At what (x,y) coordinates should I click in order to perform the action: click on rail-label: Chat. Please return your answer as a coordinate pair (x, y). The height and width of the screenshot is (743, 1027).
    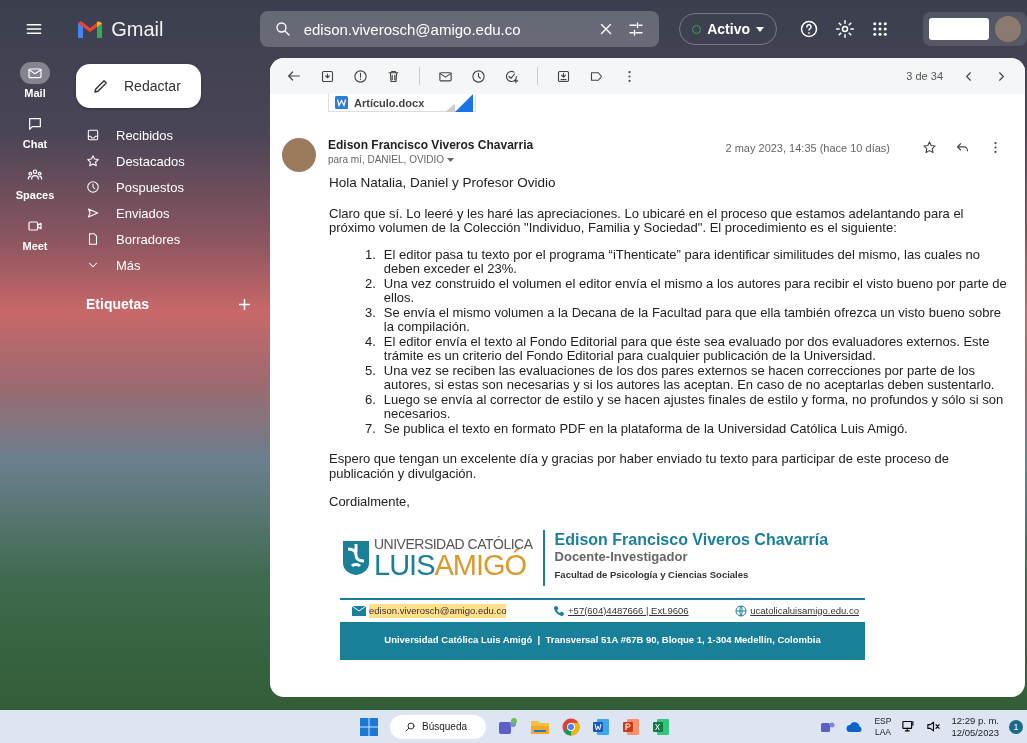
    Looking at the image, I should click on (35, 144).